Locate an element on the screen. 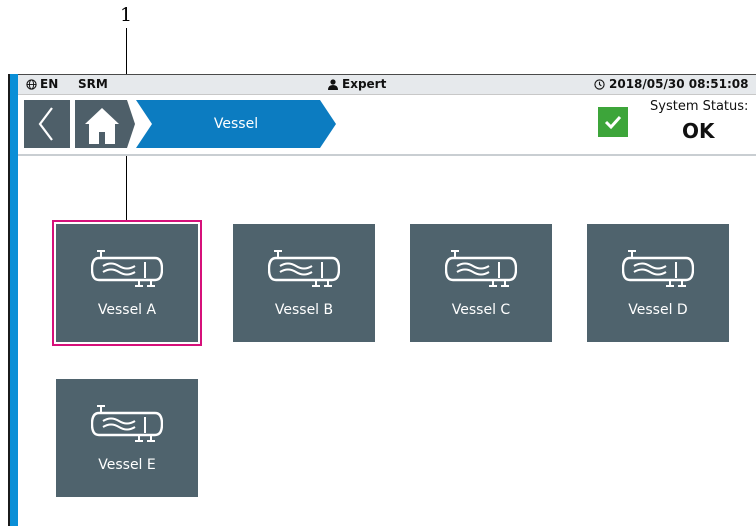 This screenshot has height=526, width=756. vessel-tile-c: Vessel C is located at coordinates (481, 283).